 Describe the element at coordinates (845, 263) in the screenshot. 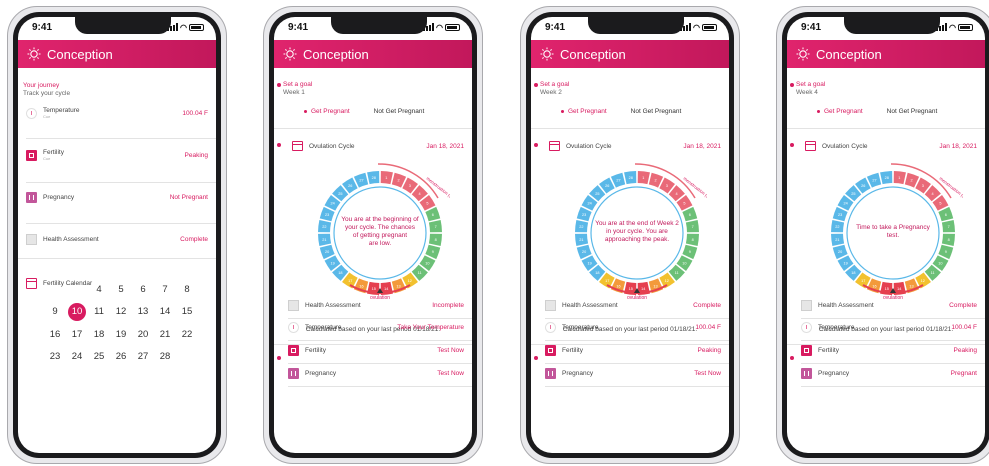

I see `cycle-day-number: 19` at that location.